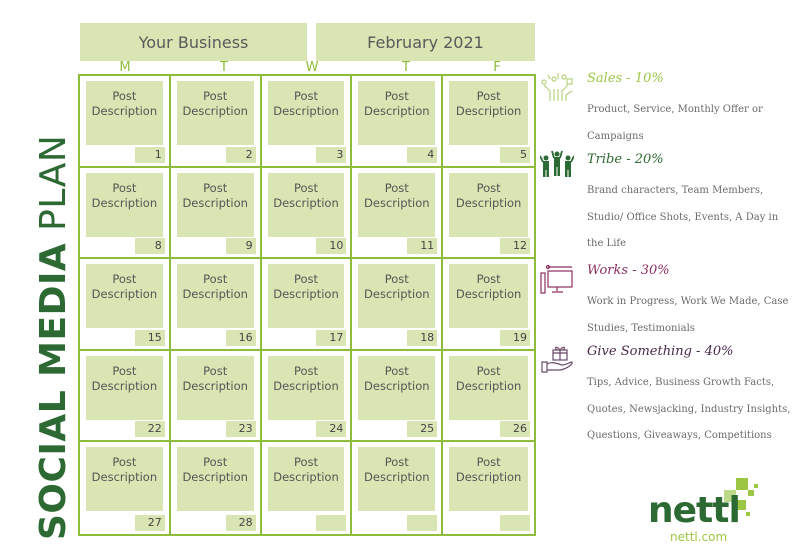  Describe the element at coordinates (515, 154) in the screenshot. I see `date-number: 5` at that location.